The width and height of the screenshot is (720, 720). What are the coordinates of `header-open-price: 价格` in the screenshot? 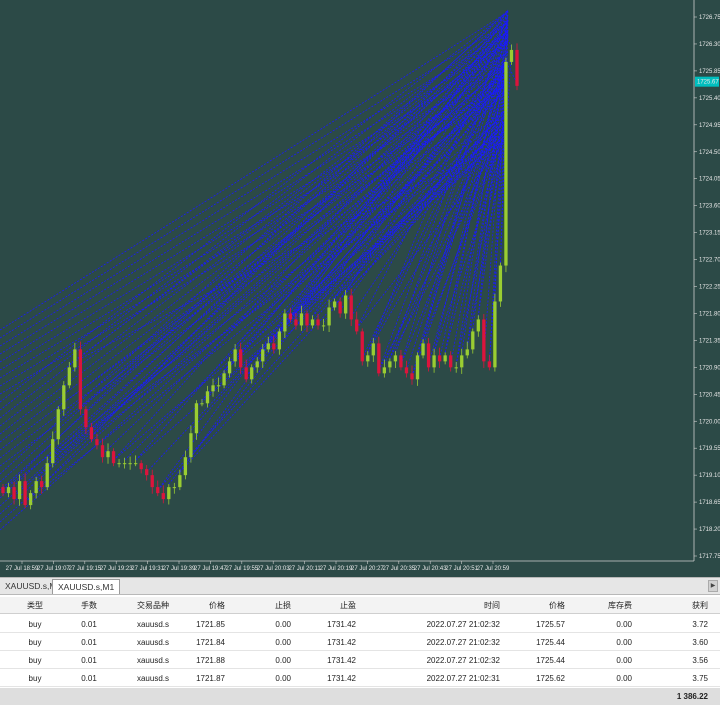 It's located at (202, 605).